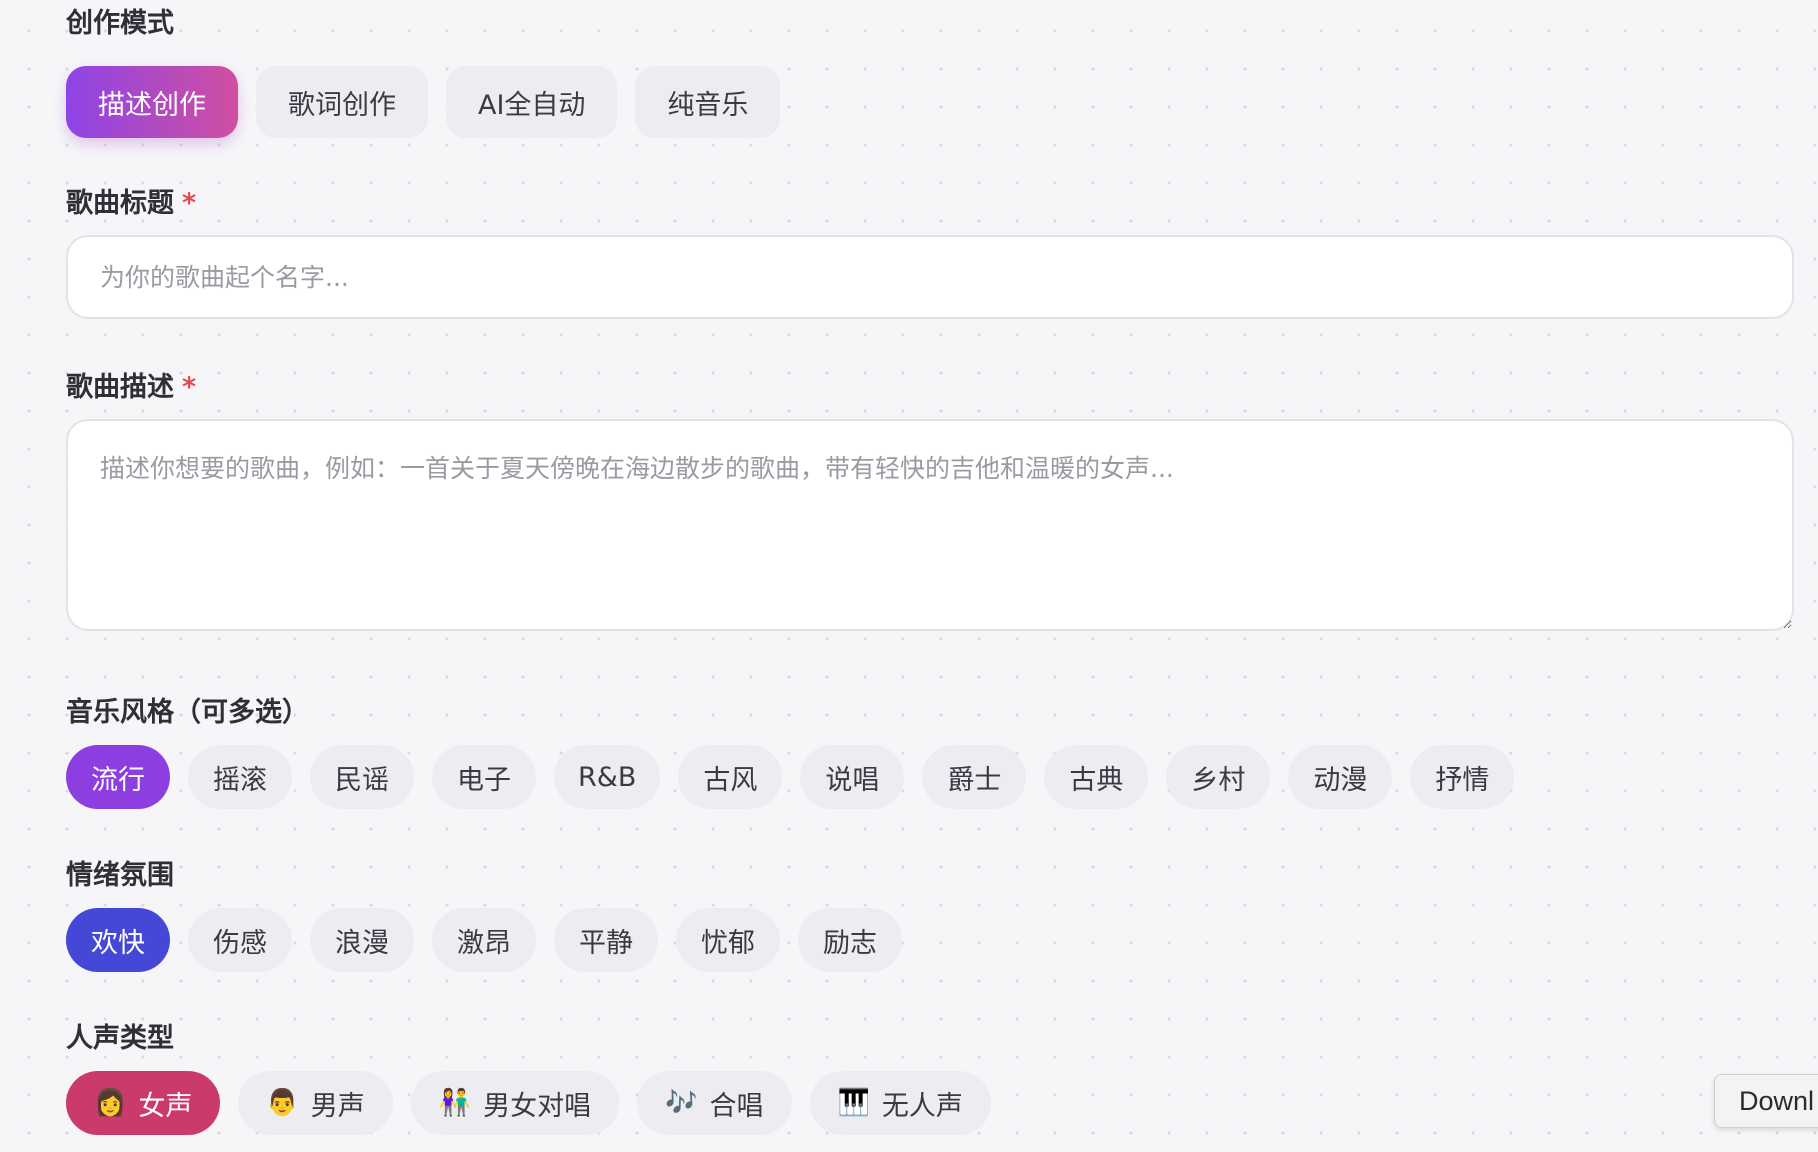  Describe the element at coordinates (537, 1106) in the screenshot. I see `voice-chip-label: 男女对唱` at that location.